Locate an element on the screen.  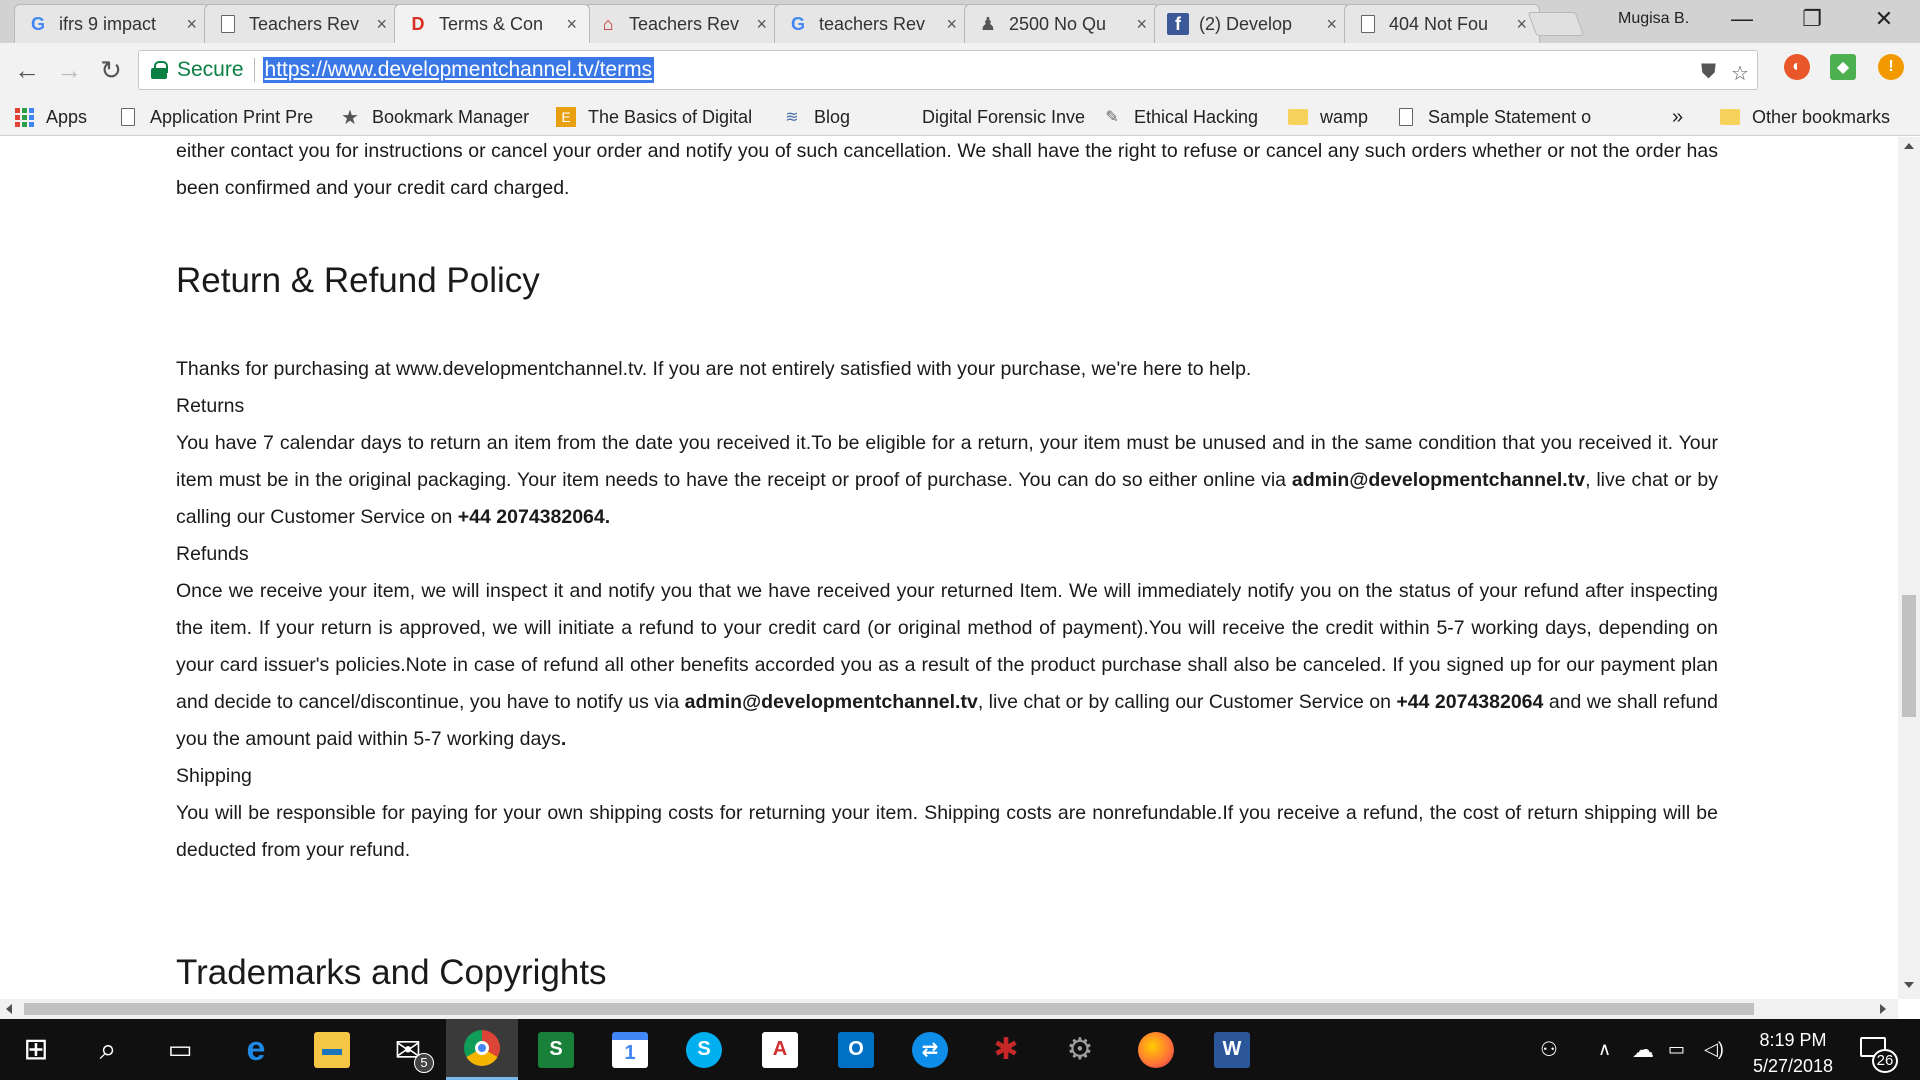
bookmark-apps: Apps is located at coordinates (50, 117).